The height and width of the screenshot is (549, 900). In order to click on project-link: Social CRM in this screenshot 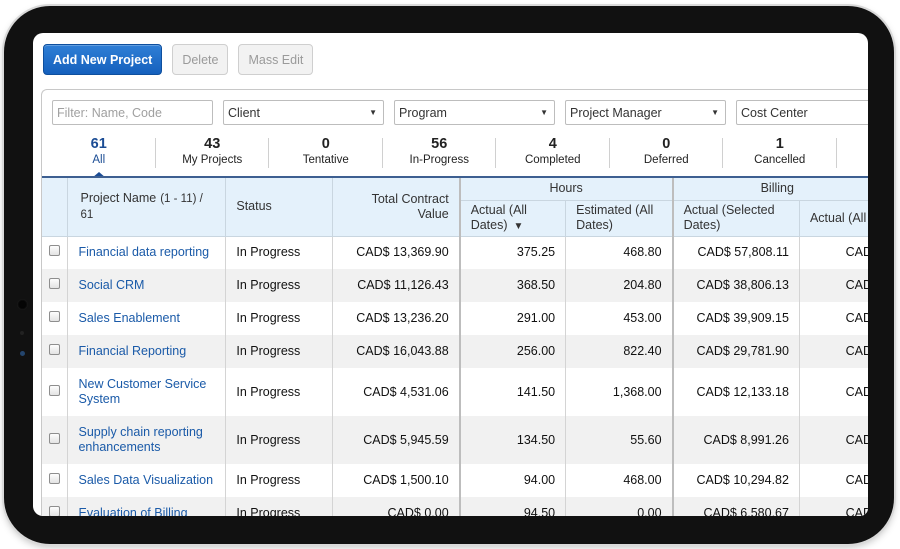, I will do `click(111, 285)`.